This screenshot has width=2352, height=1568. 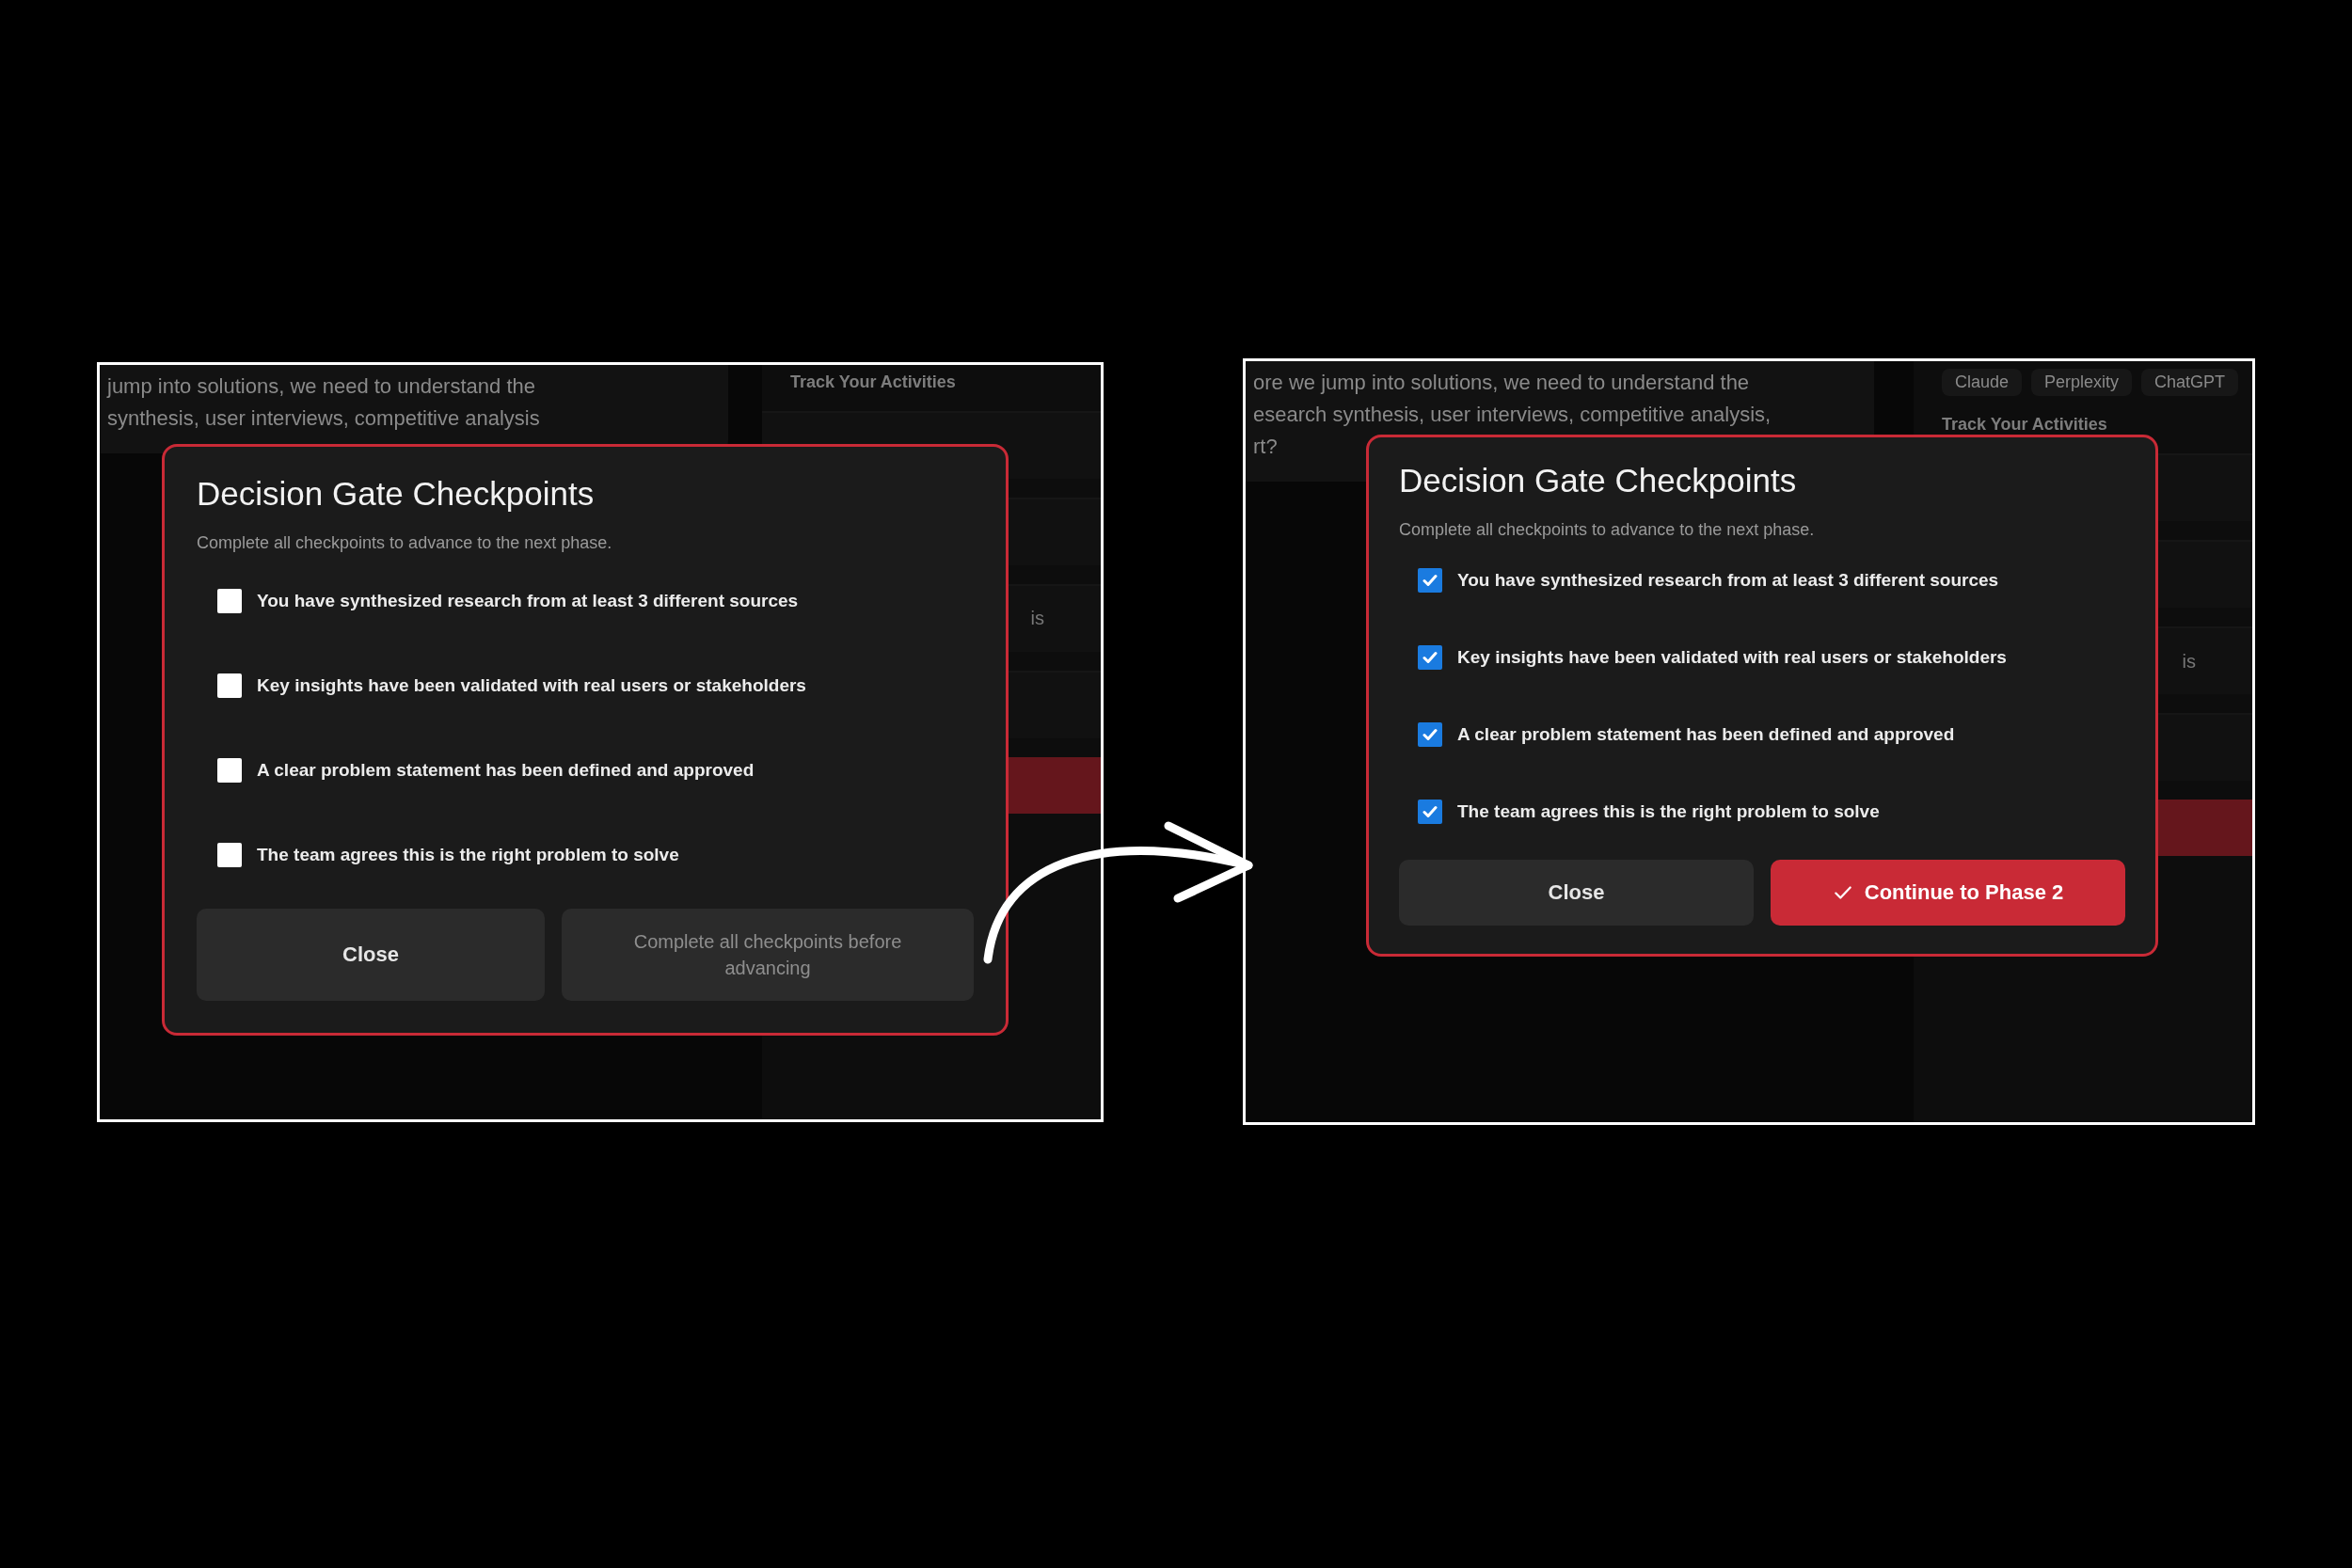 I want to click on message-text: jump into solutions, we need to understand the, so click(x=321, y=386).